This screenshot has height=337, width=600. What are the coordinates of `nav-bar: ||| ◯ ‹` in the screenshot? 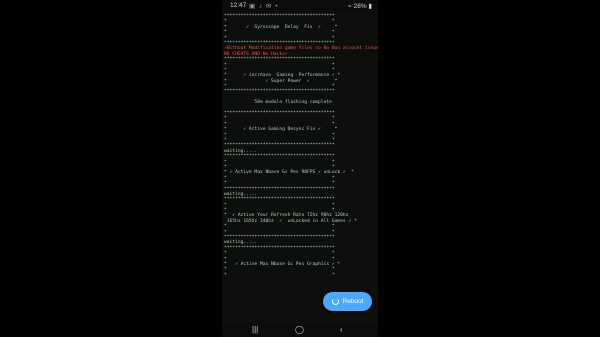 It's located at (300, 330).